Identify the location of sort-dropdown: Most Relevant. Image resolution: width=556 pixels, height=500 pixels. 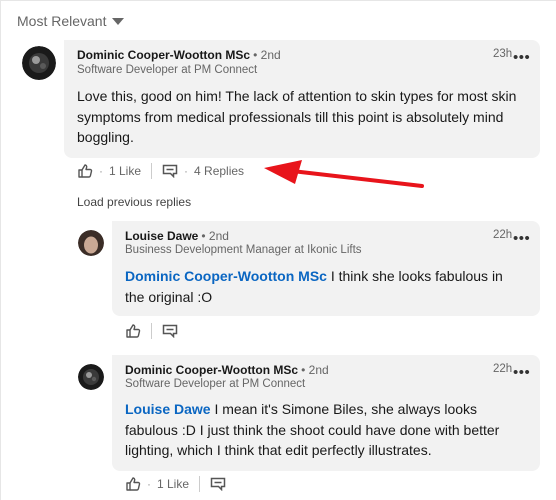
(71, 21).